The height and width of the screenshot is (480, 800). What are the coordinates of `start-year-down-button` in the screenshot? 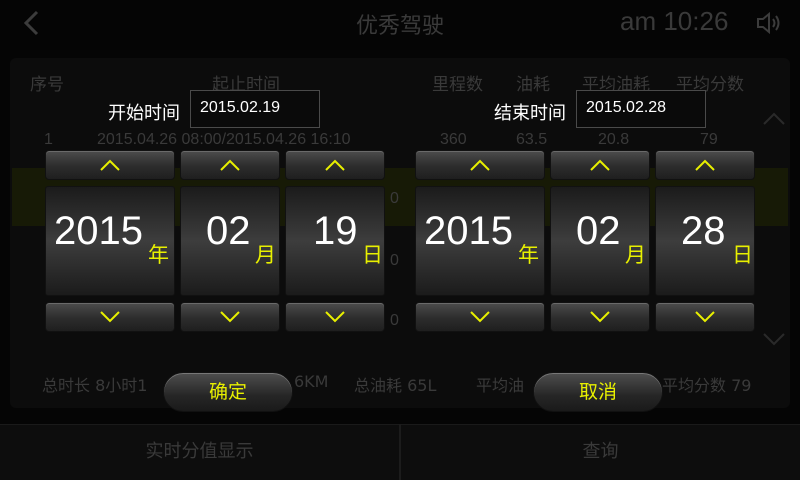 It's located at (110, 317).